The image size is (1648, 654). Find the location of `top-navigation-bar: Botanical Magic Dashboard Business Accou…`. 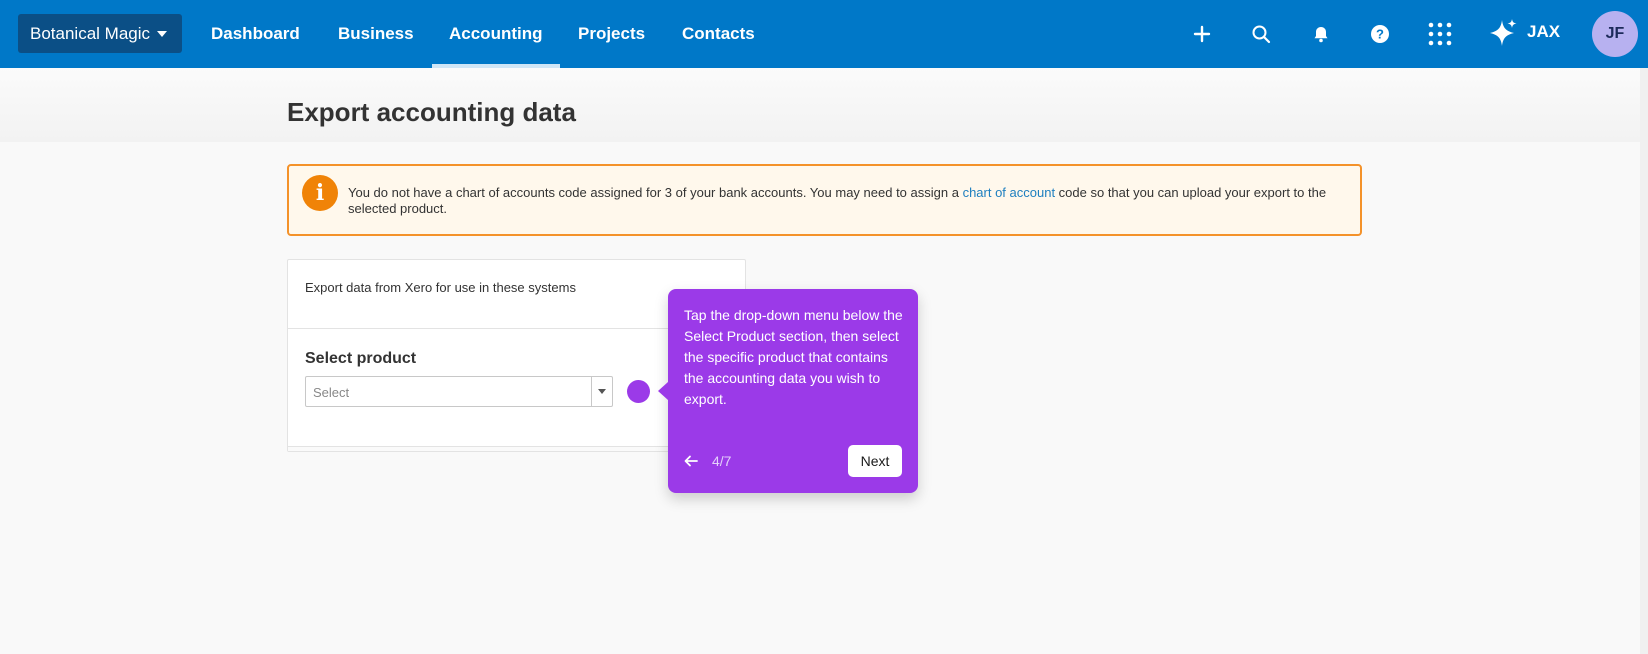

top-navigation-bar: Botanical Magic Dashboard Business Accou… is located at coordinates (824, 34).